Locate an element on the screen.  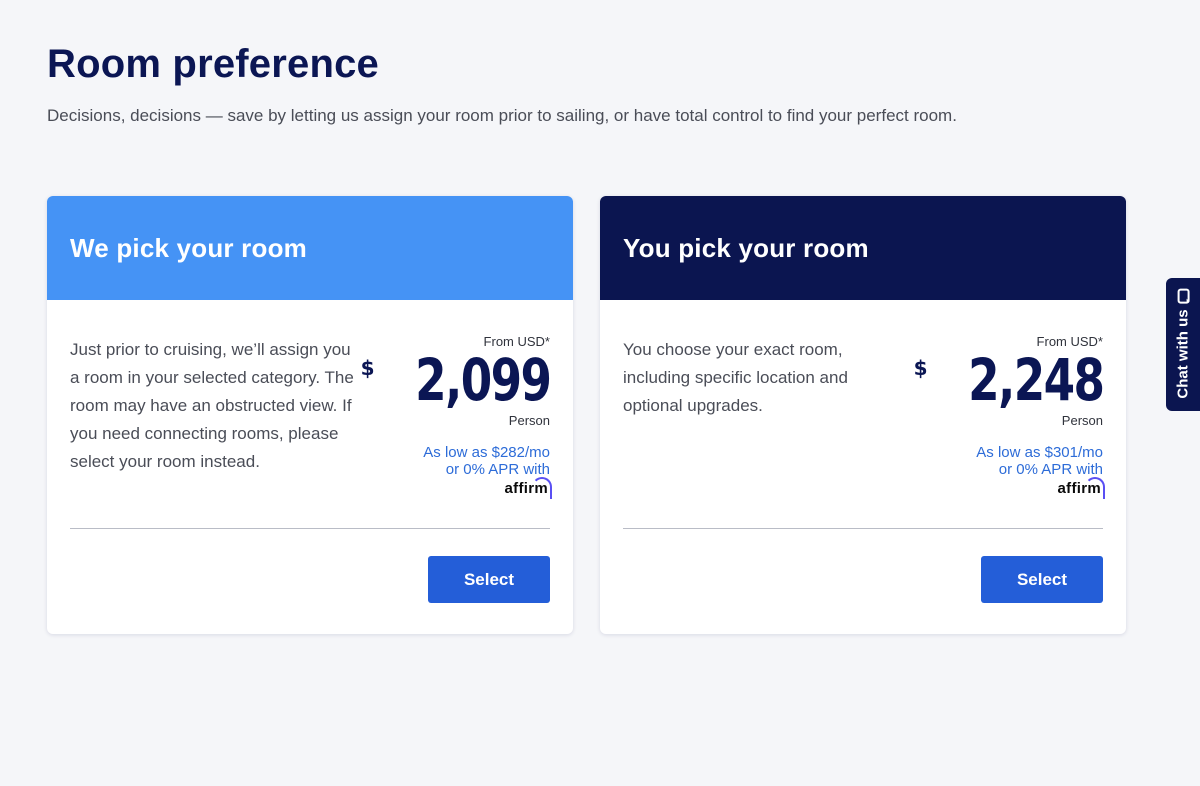
chat-bubble-icon is located at coordinates (1183, 296).